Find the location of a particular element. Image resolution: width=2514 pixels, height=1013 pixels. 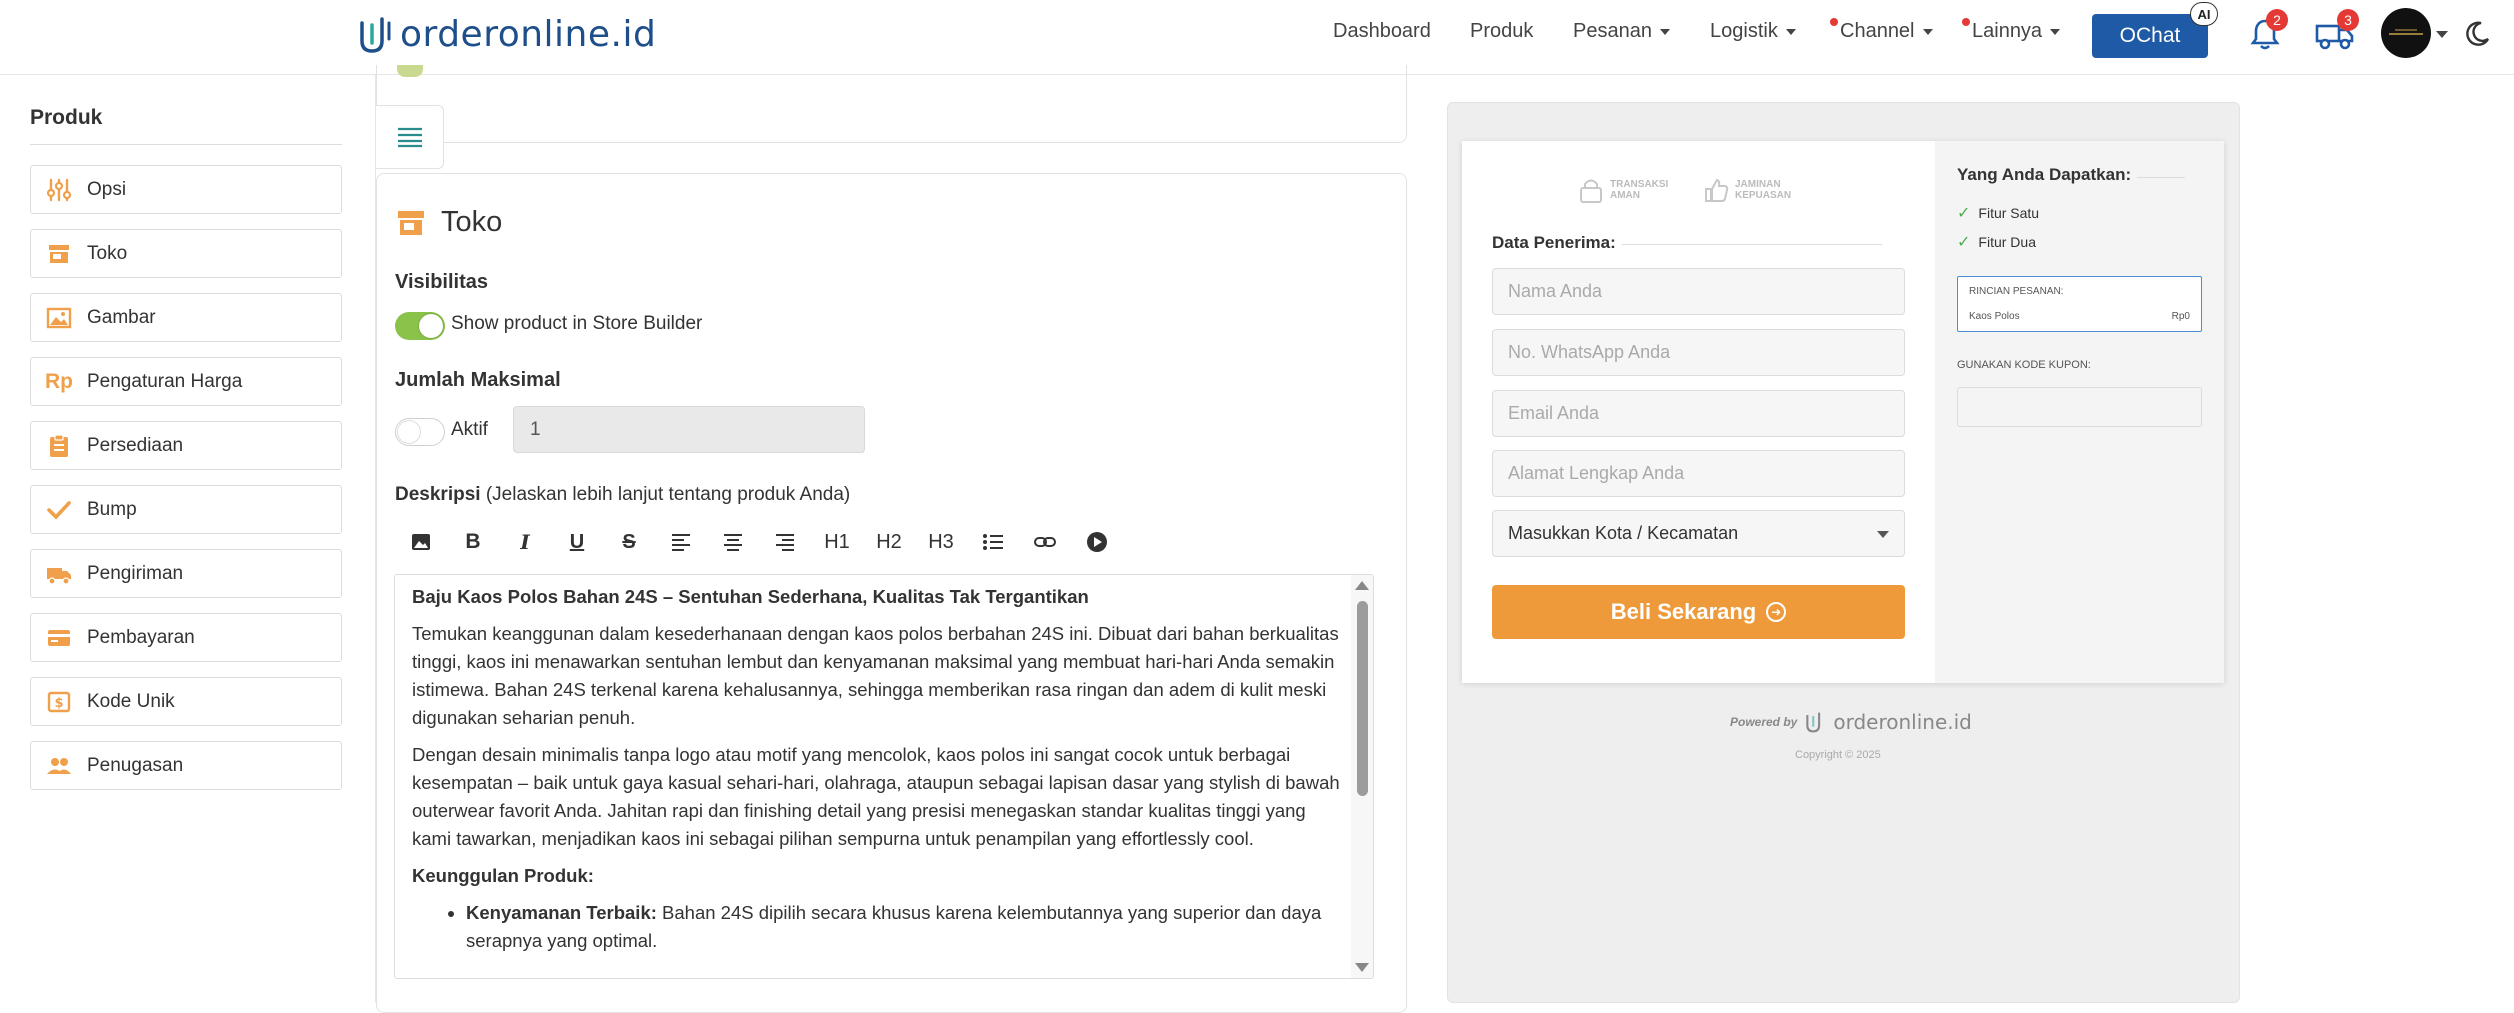

sidebar-item-label: Penugasan is located at coordinates (135, 765).